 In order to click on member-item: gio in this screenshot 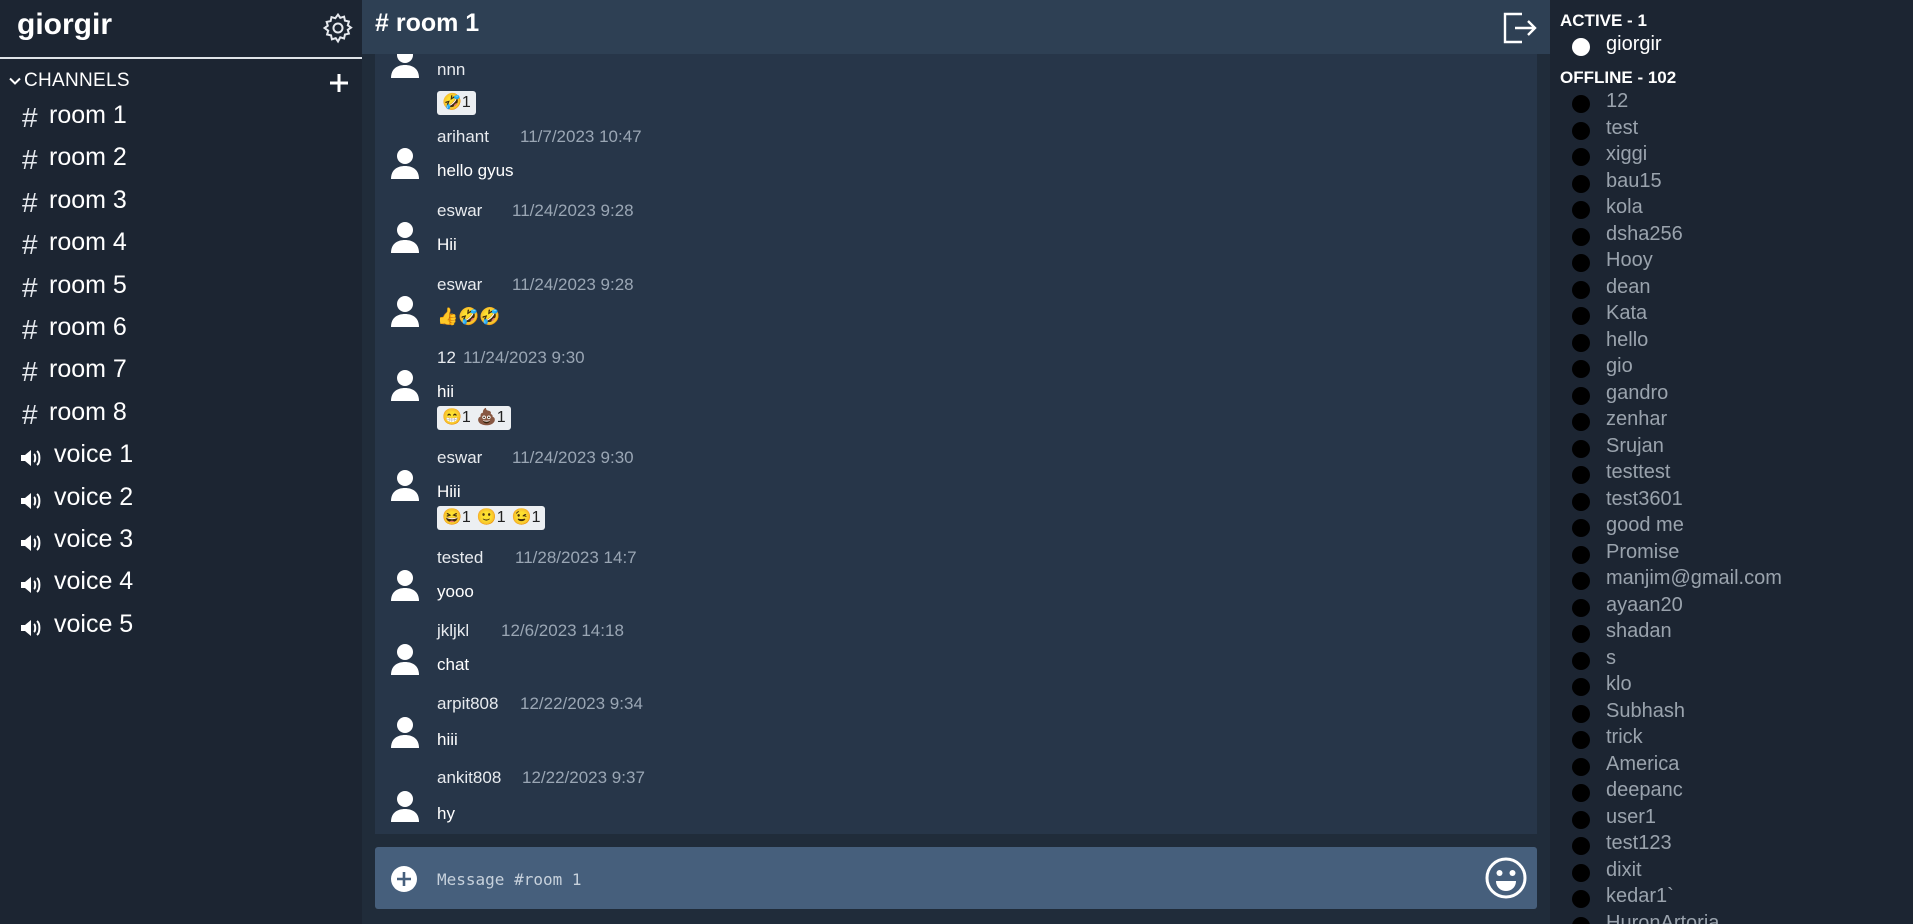, I will do `click(1737, 368)`.